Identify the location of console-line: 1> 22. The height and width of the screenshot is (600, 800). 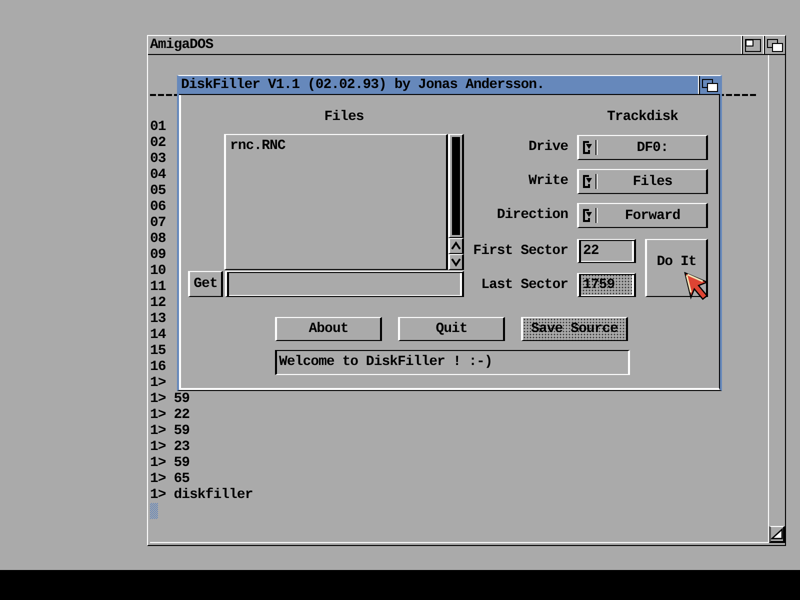
(170, 415).